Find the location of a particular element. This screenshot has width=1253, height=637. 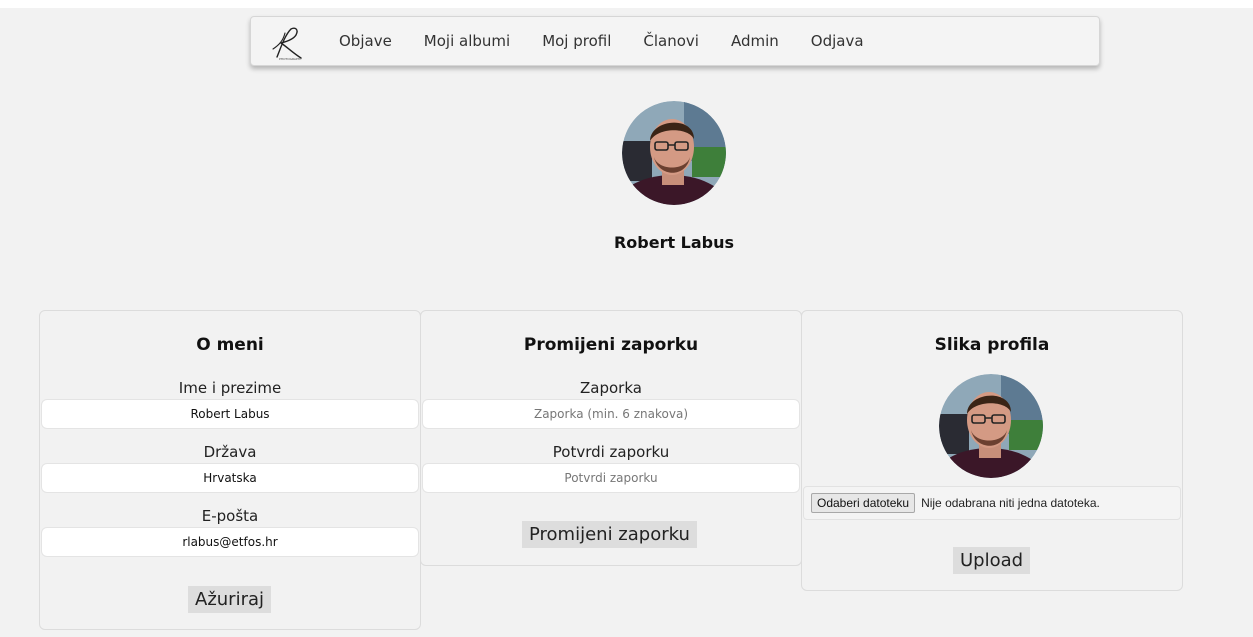

confirm-password-input is located at coordinates (611, 478).